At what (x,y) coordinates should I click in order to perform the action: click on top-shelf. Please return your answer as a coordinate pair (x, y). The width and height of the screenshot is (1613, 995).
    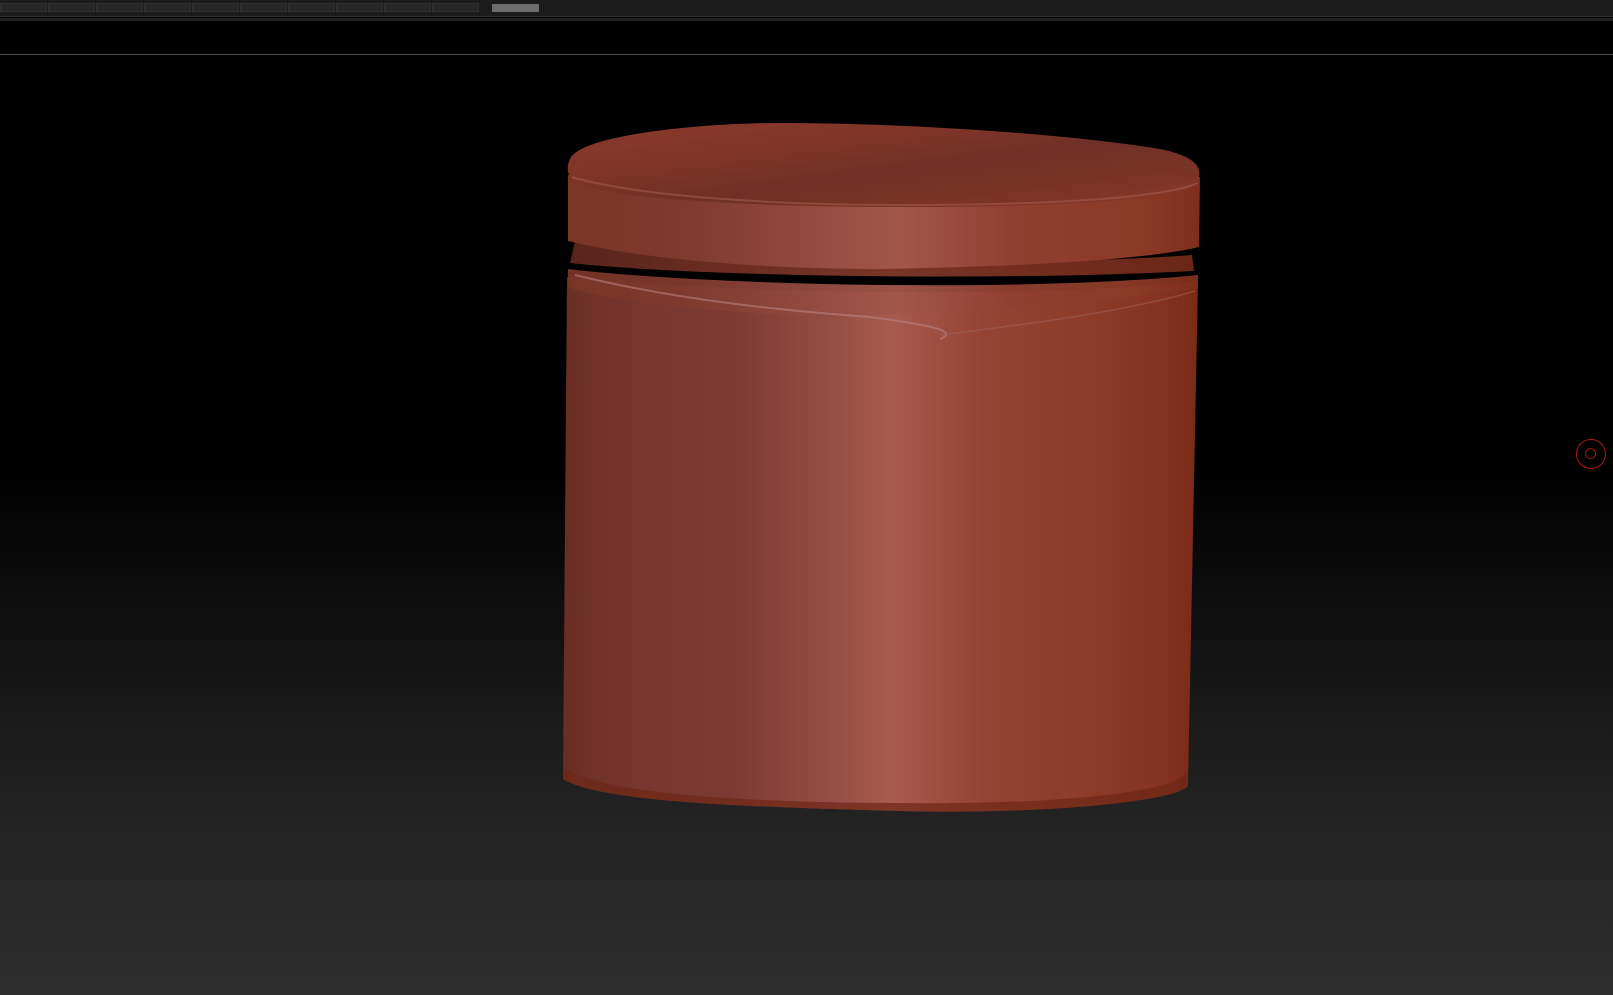
    Looking at the image, I should click on (806, 38).